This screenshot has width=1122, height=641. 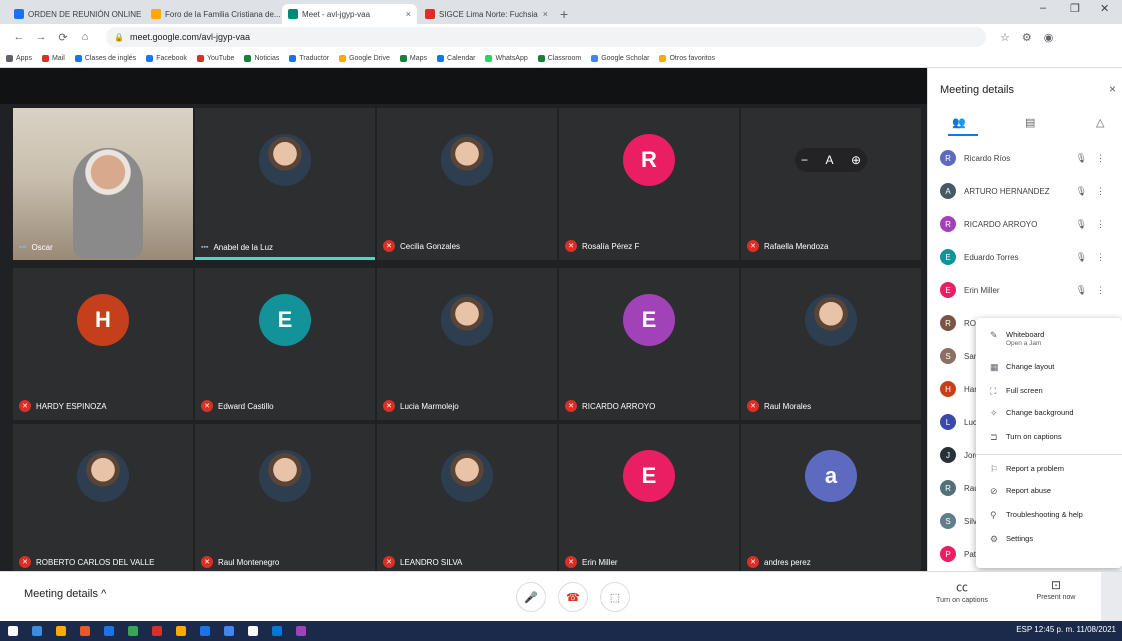 I want to click on bookmark-item: Google Drive, so click(x=364, y=58).